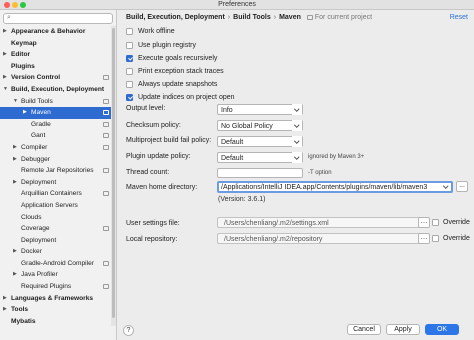  I want to click on search-icon: ⌕, so click(9, 17).